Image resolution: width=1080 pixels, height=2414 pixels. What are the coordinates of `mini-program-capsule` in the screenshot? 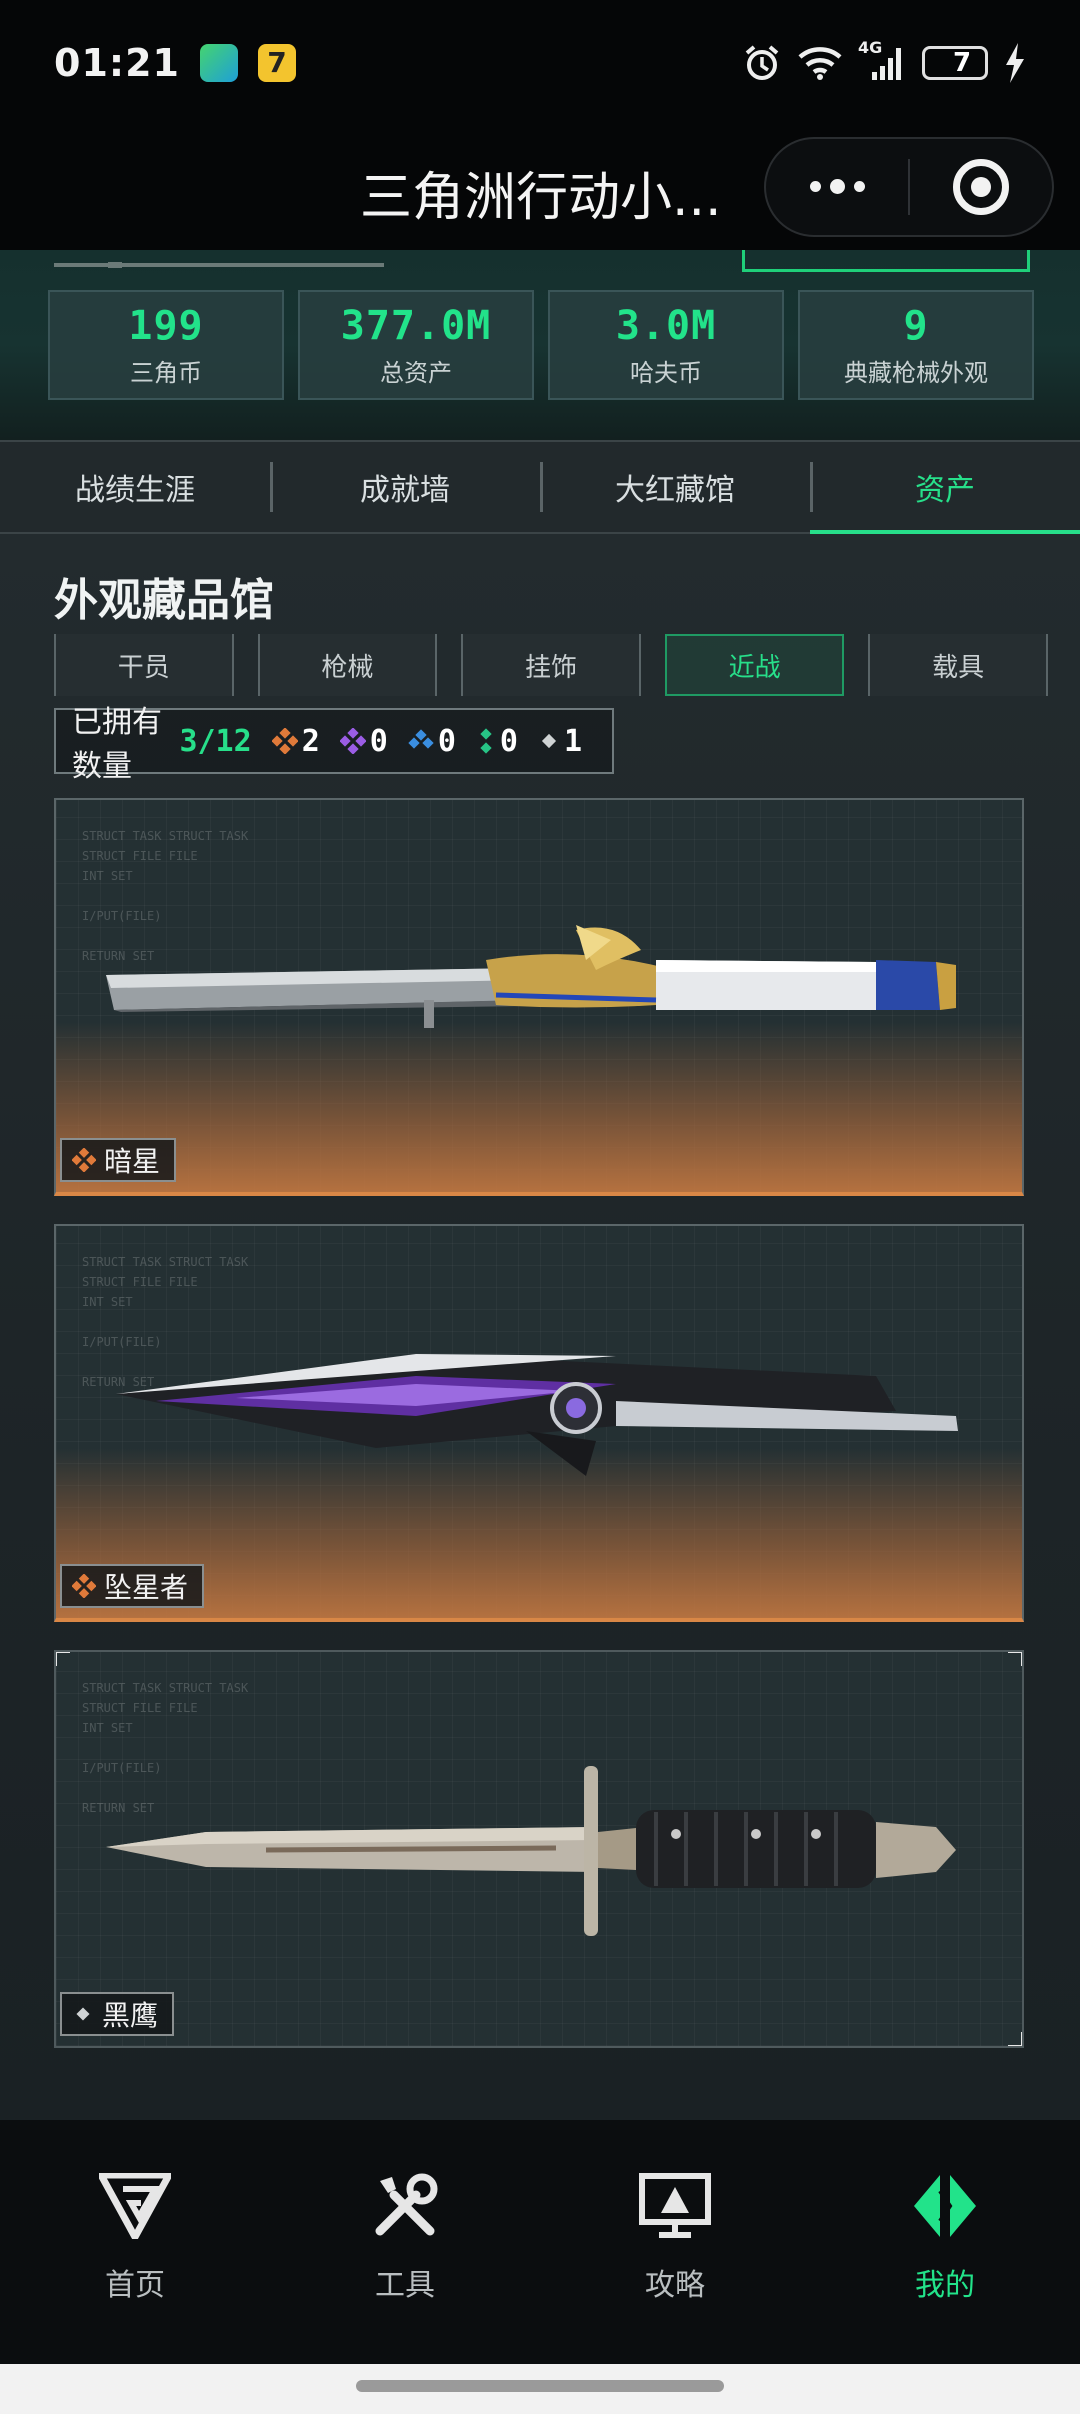 It's located at (909, 187).